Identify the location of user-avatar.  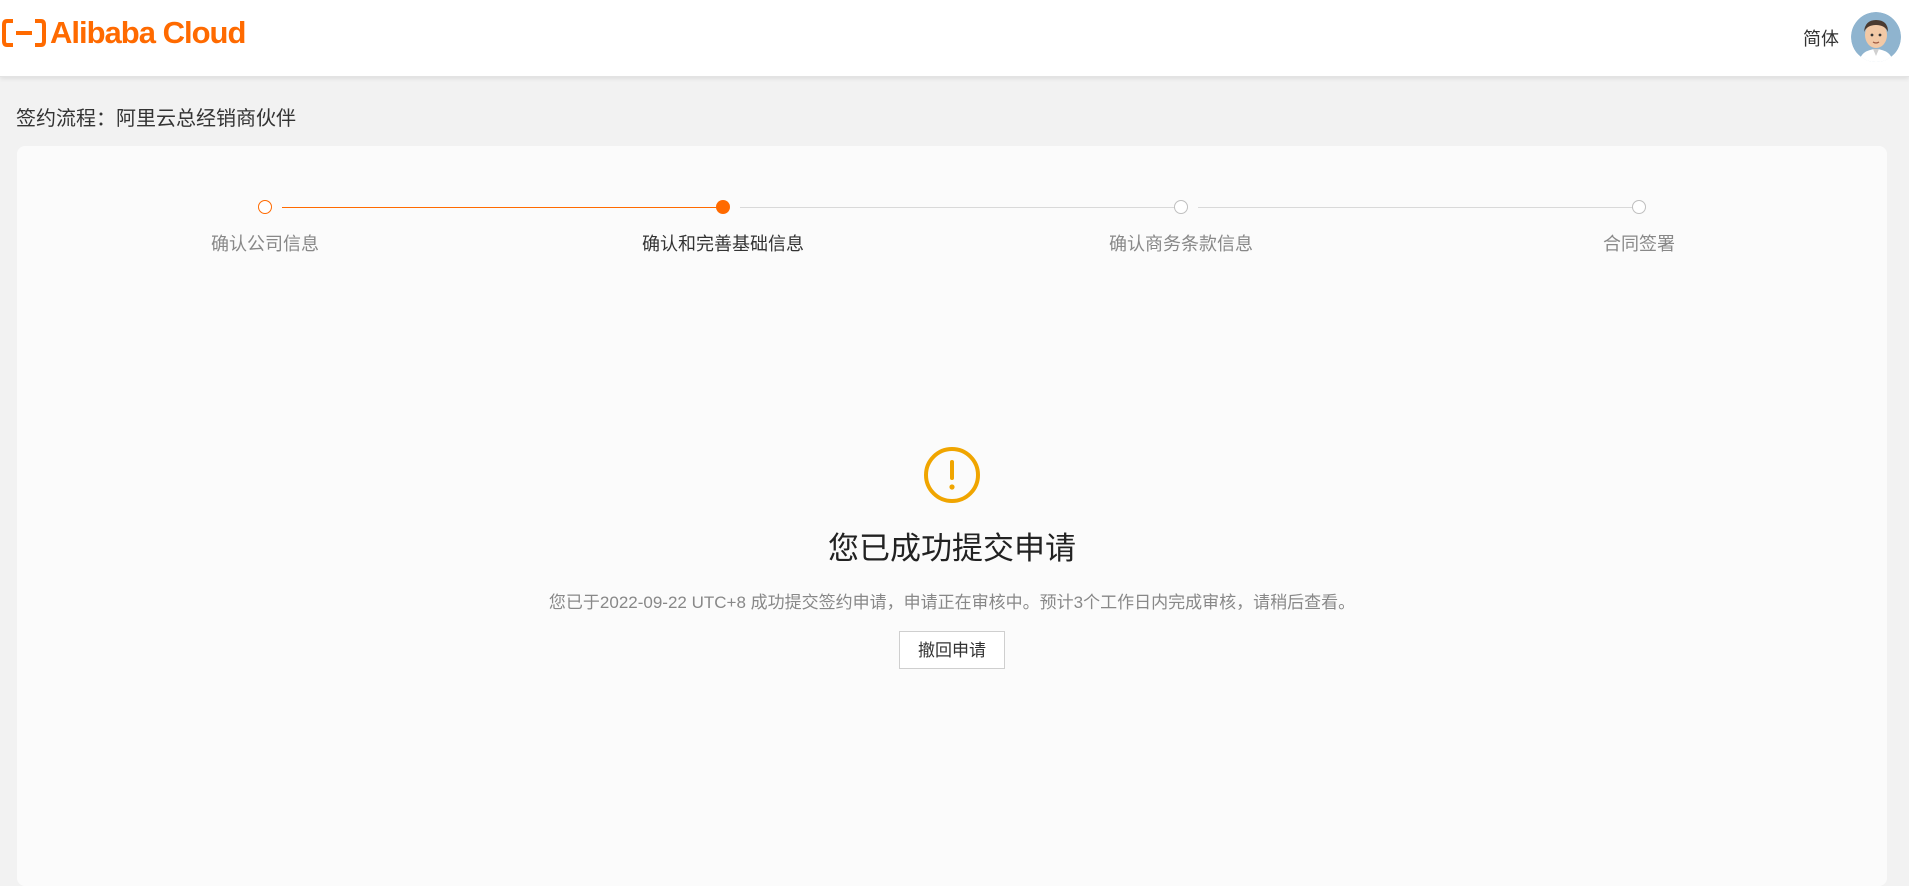
(1876, 37).